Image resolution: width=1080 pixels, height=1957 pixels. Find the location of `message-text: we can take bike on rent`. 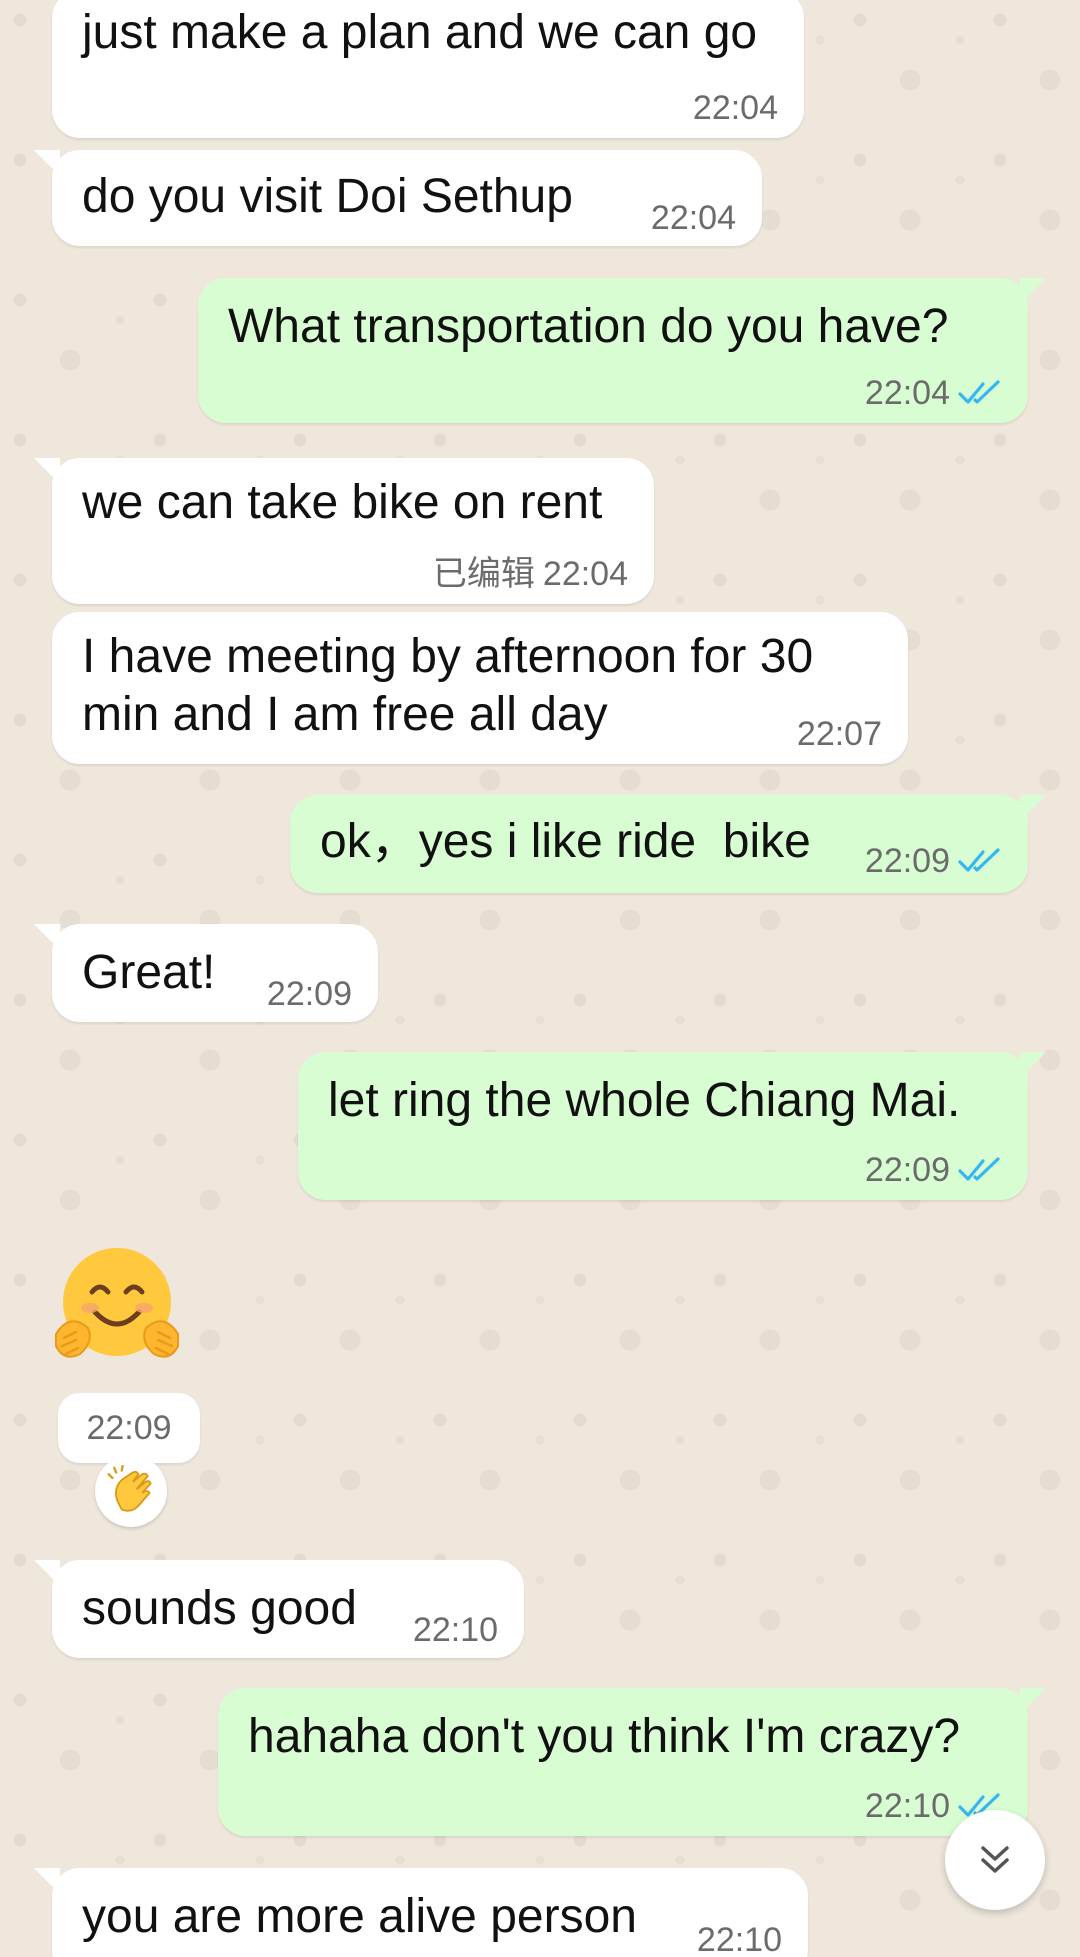

message-text: we can take bike on rent is located at coordinates (342, 502).